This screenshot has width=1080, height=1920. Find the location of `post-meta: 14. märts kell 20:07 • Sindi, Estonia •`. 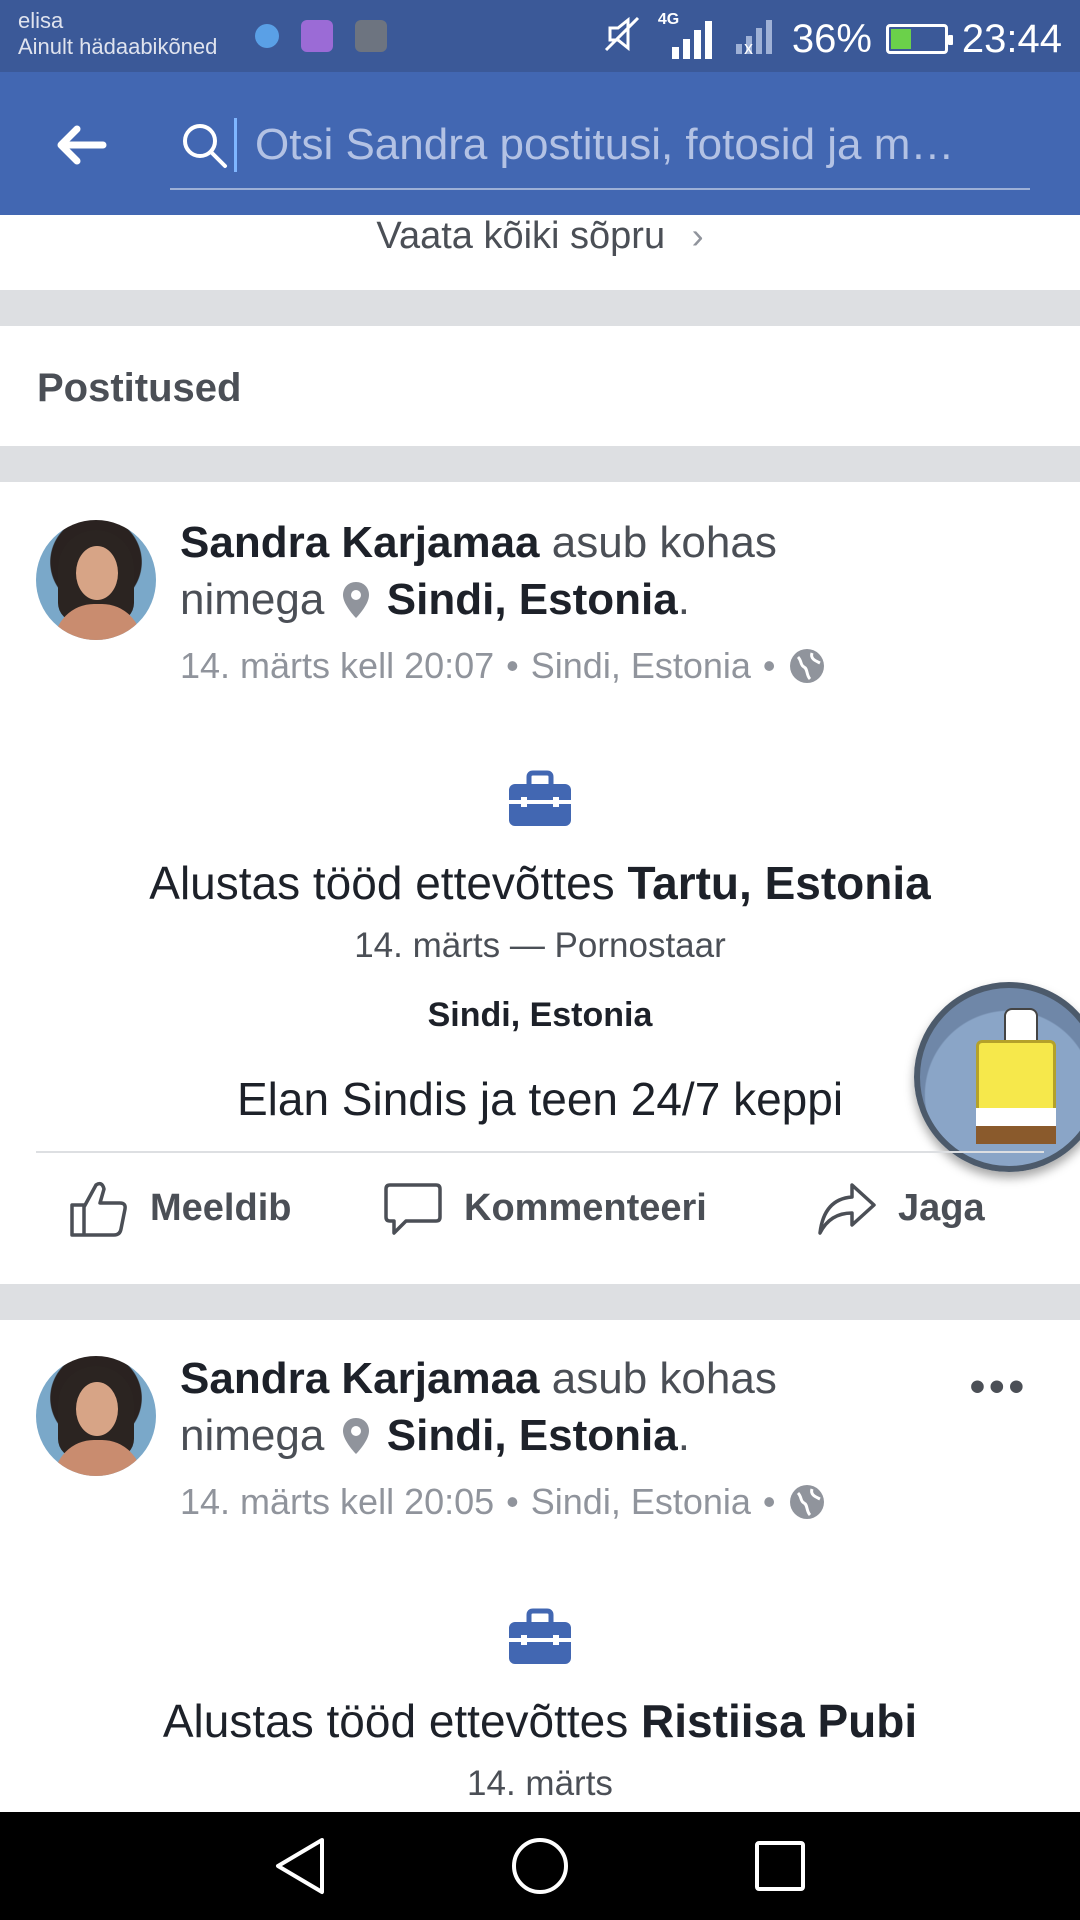

post-meta: 14. märts kell 20:07 • Sindi, Estonia • is located at coordinates (503, 666).